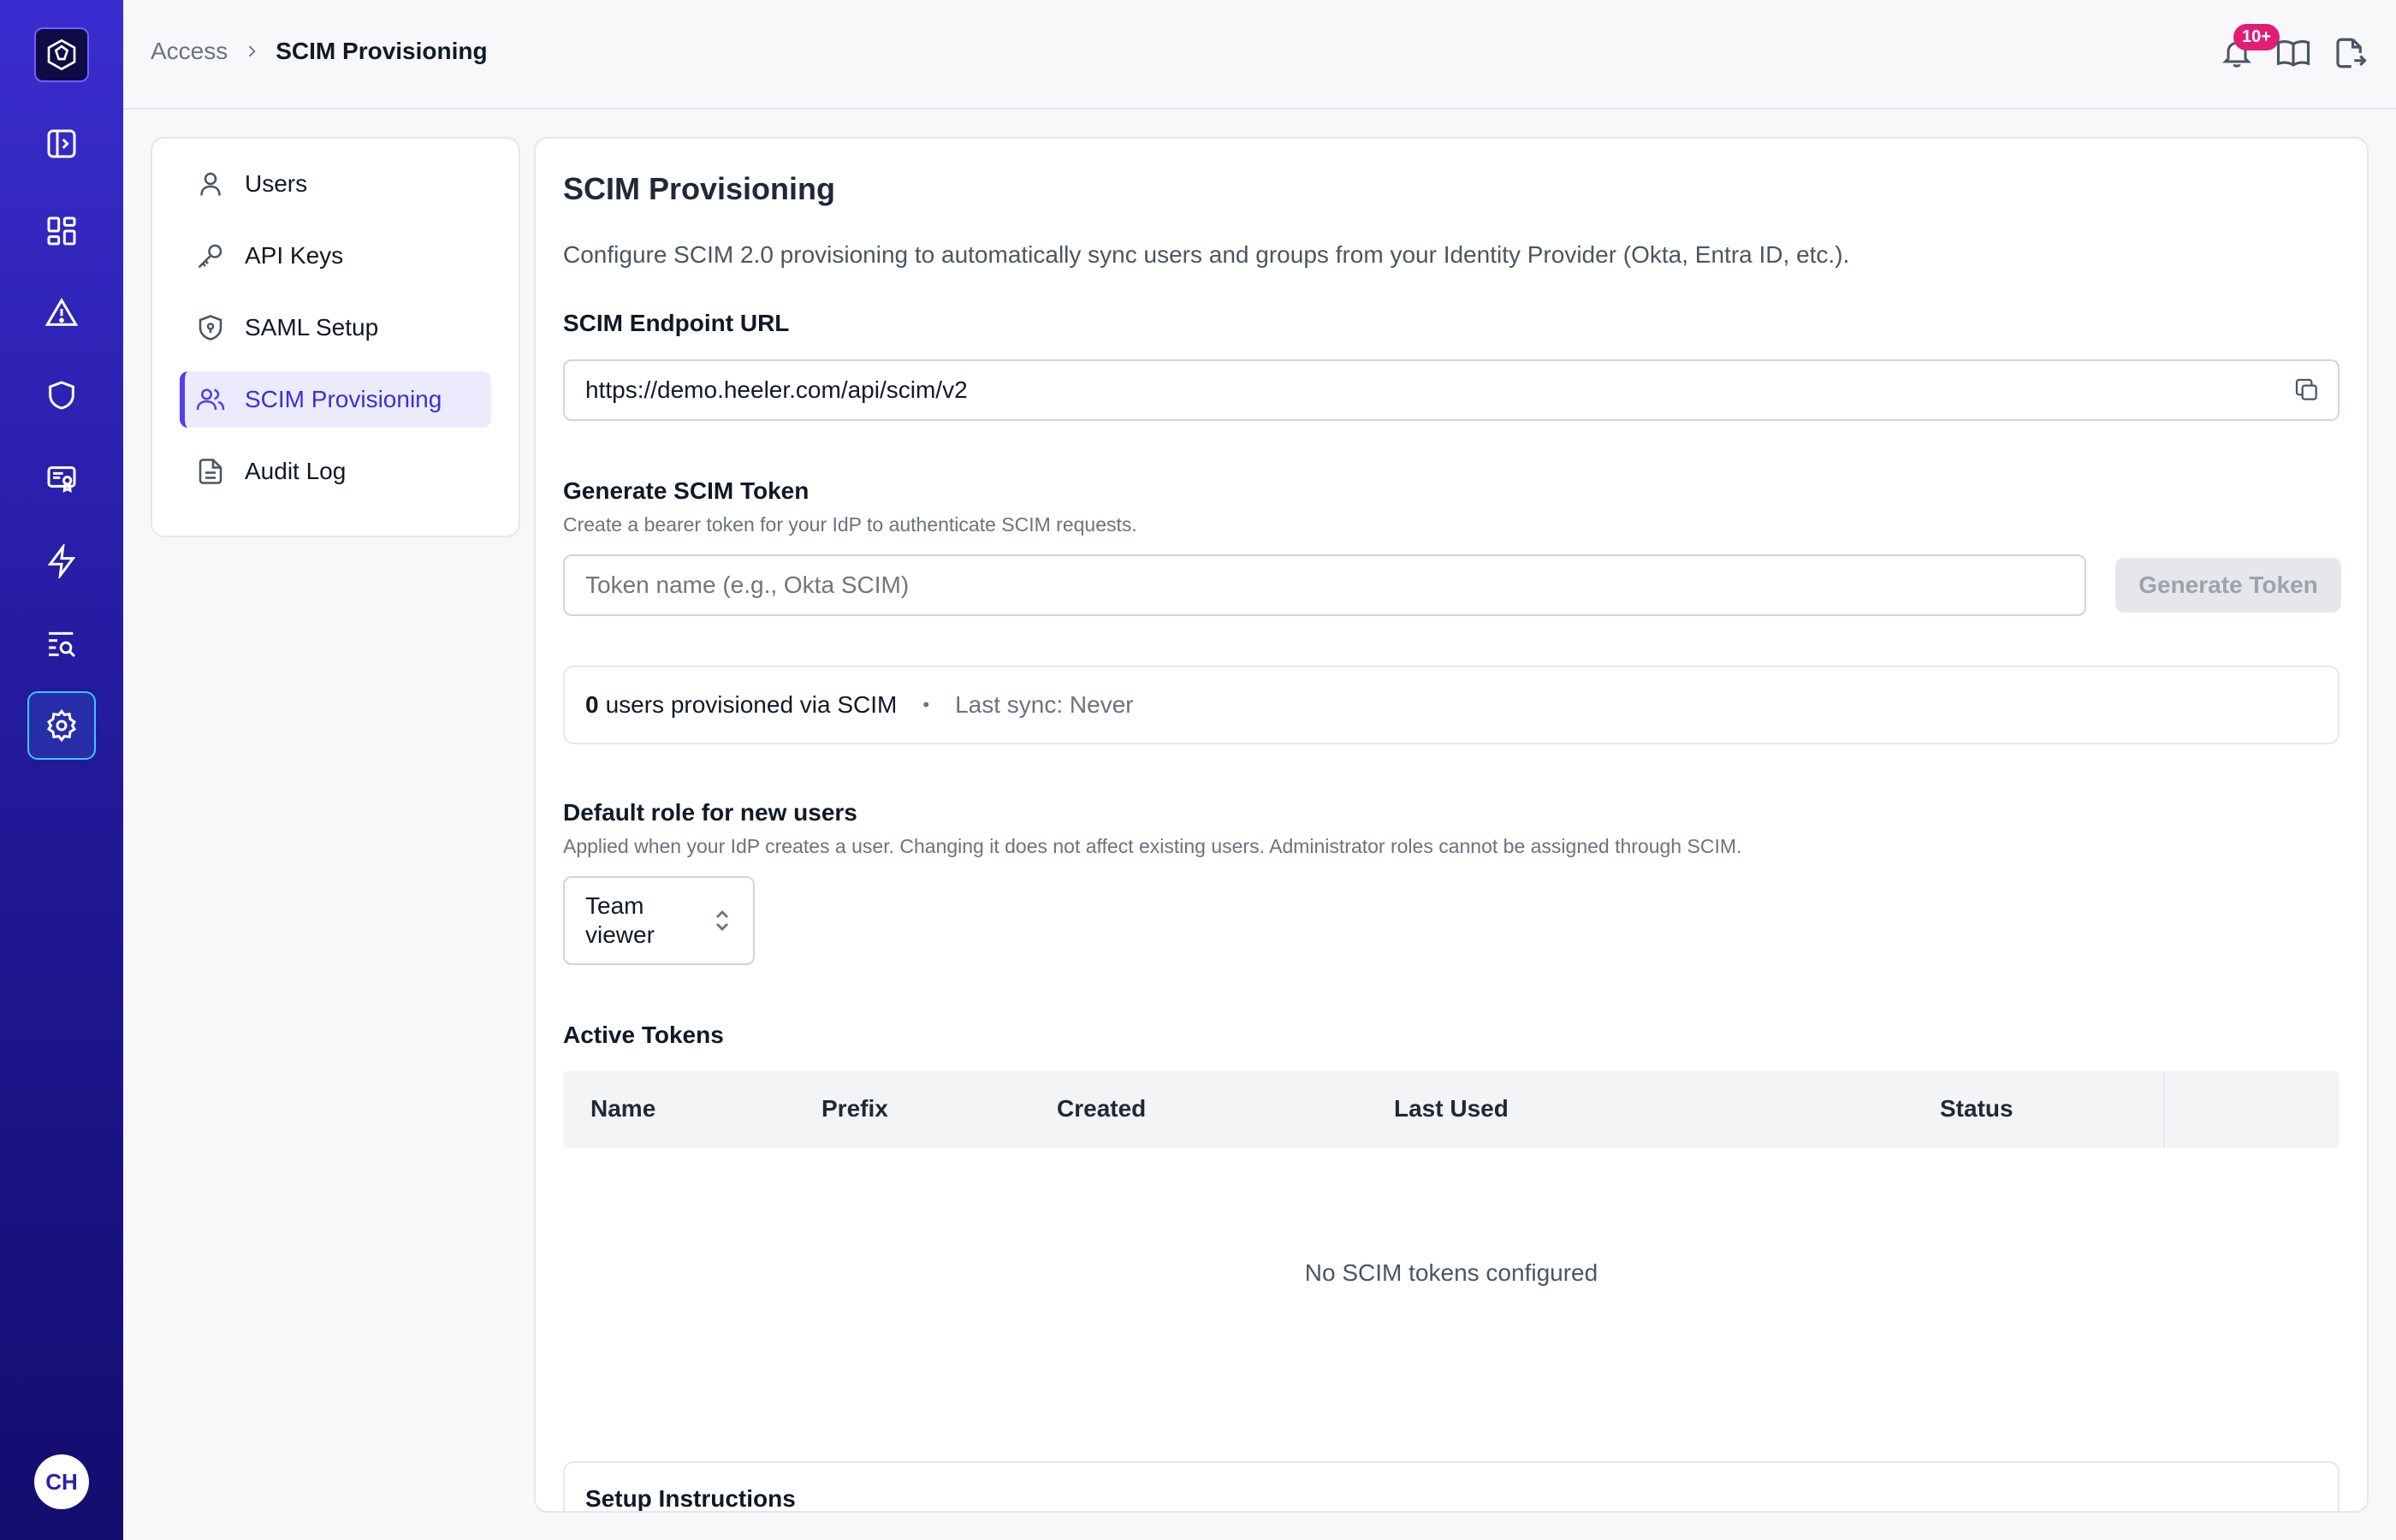 The width and height of the screenshot is (2396, 1540). I want to click on user-icon, so click(210, 184).